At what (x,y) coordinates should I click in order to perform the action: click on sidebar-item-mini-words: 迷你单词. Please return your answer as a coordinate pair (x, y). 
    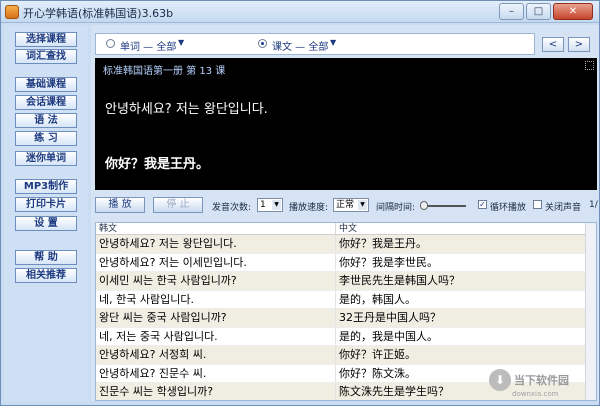
    Looking at the image, I should click on (46, 158).